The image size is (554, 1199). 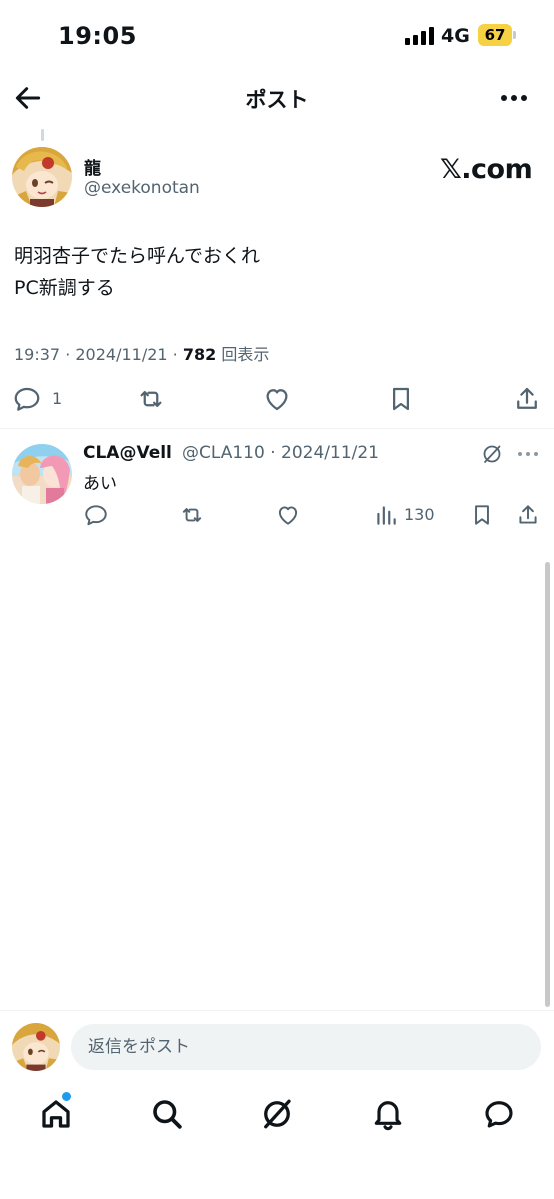 I want to click on chat-bubble-icon, so click(x=499, y=1114).